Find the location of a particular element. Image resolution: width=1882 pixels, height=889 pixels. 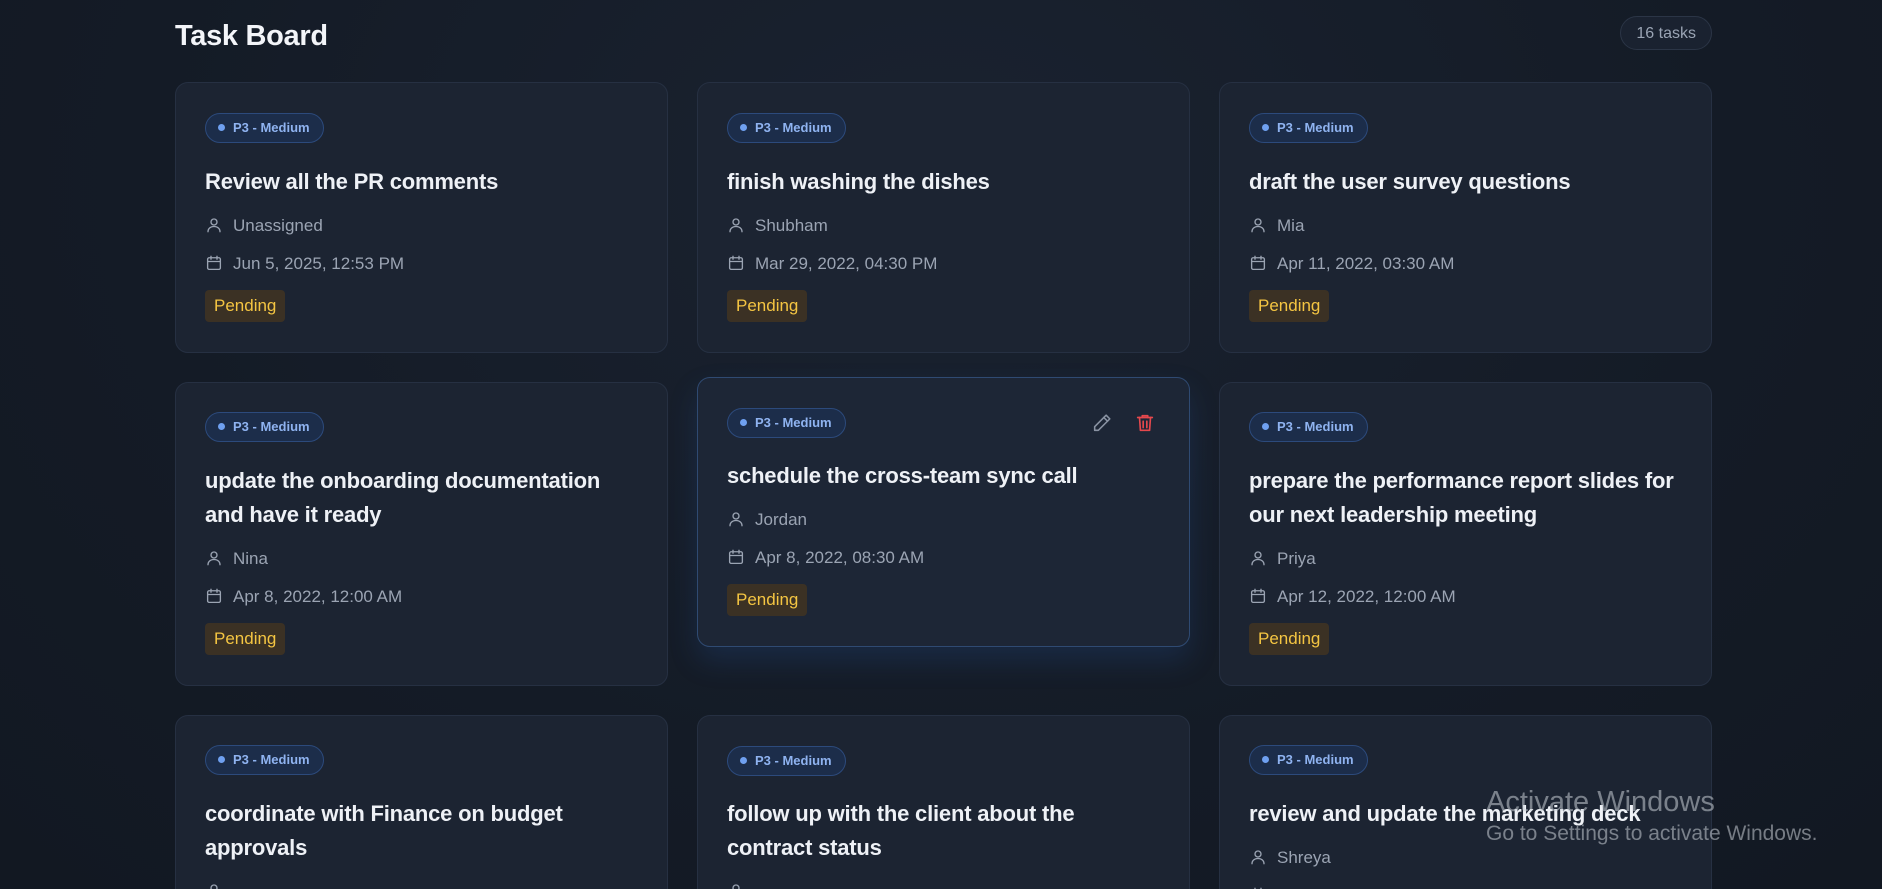

due-date-text: Jun 5, 2025, 12:53 PM is located at coordinates (319, 263).